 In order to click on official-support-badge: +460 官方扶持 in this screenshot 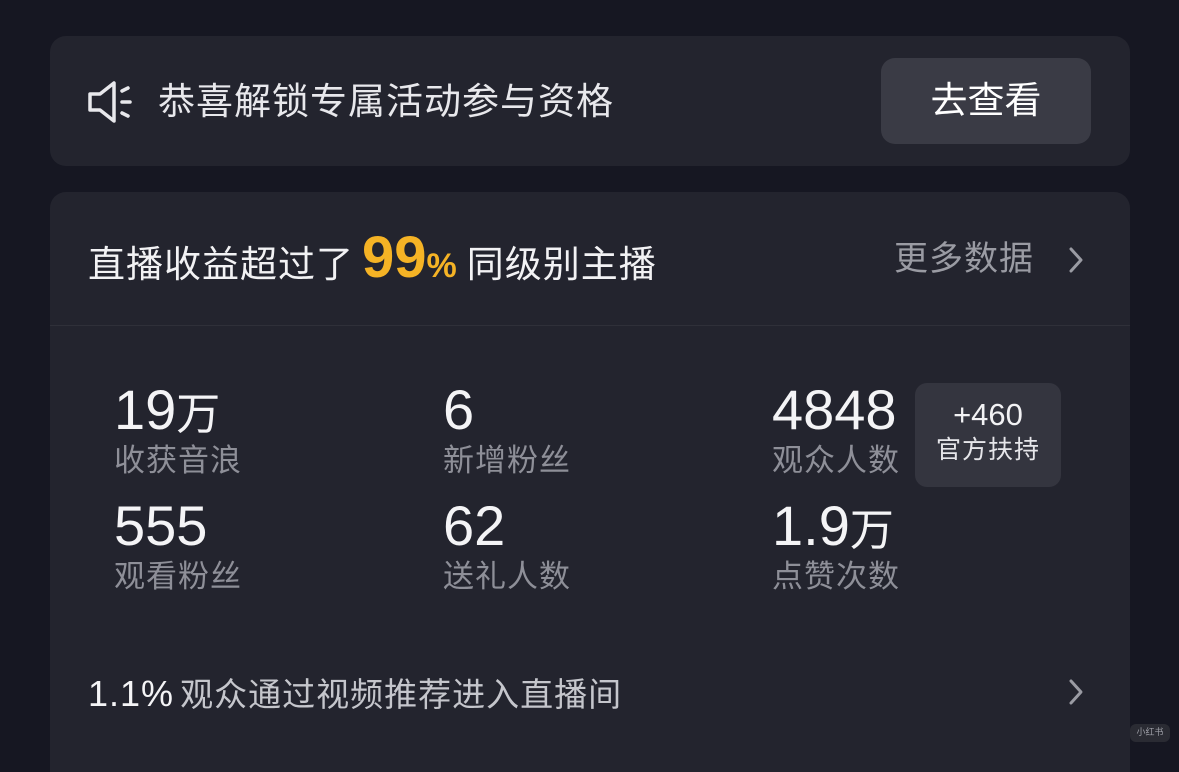, I will do `click(988, 435)`.